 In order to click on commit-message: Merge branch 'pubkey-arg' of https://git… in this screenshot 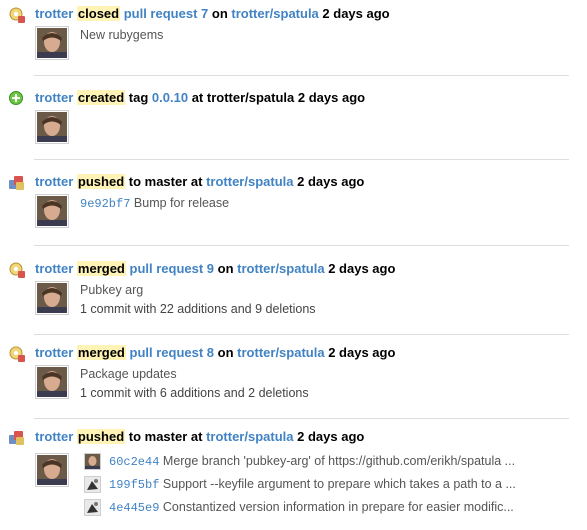, I will do `click(339, 461)`.